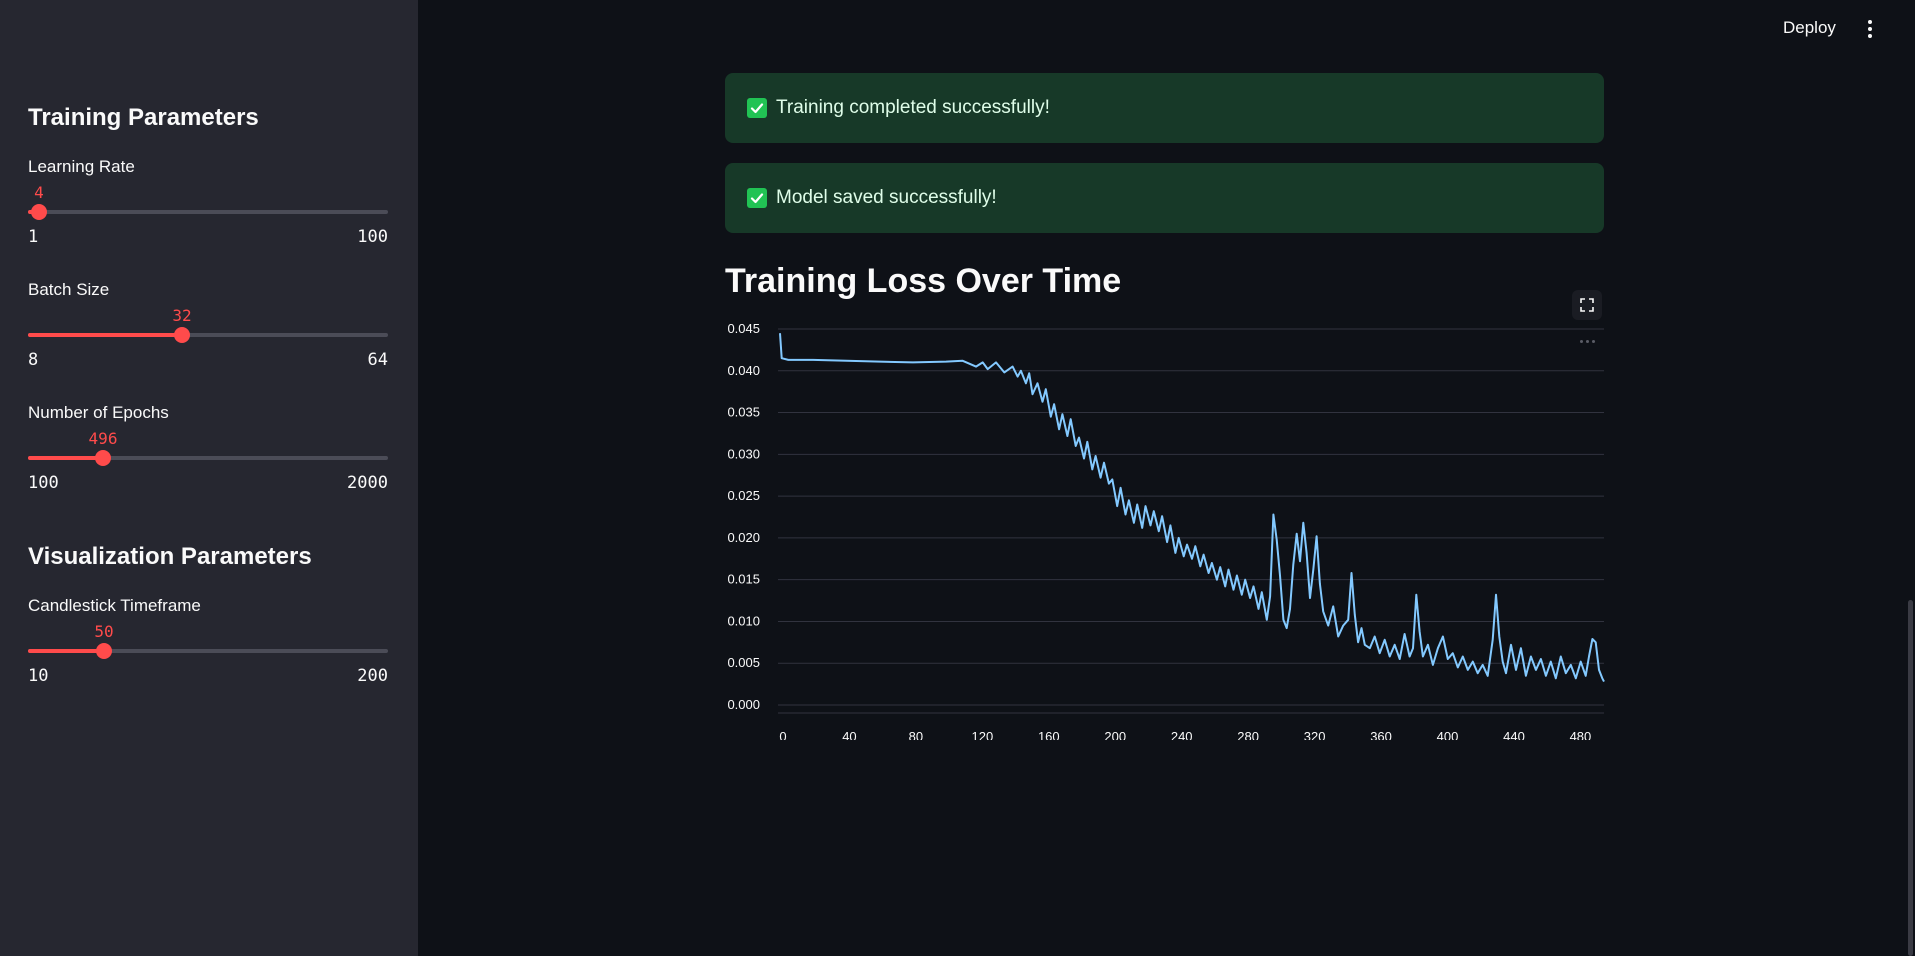 This screenshot has width=1915, height=956. I want to click on slider-label: Batch Size, so click(69, 289).